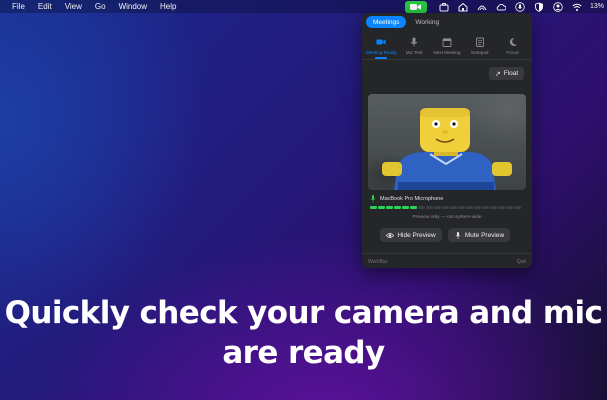 The height and width of the screenshot is (400, 607). I want to click on wifi-icon, so click(577, 7).